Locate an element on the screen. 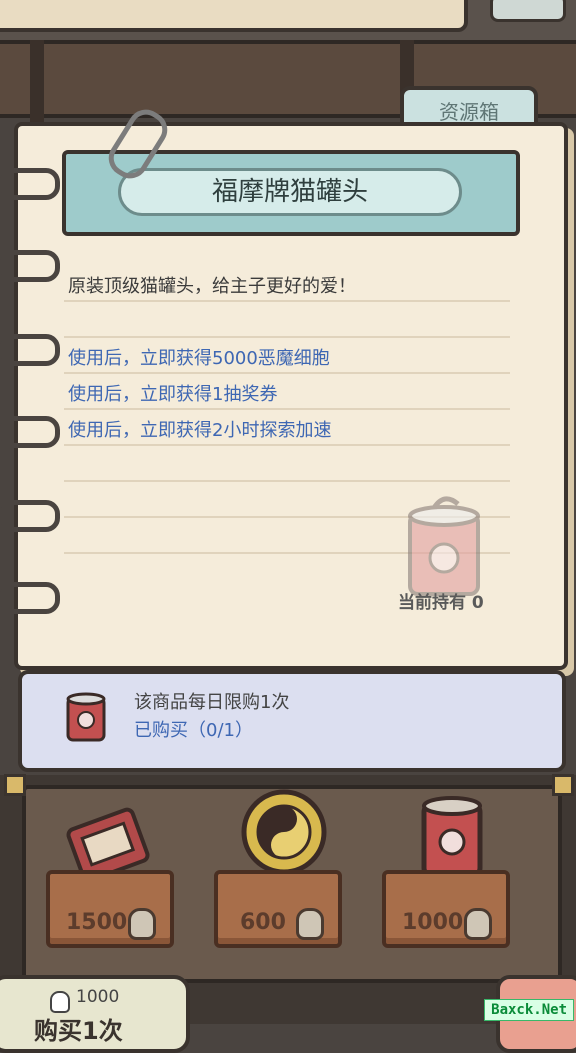 This screenshot has width=576, height=1053. price-label: 1000 is located at coordinates (433, 922).